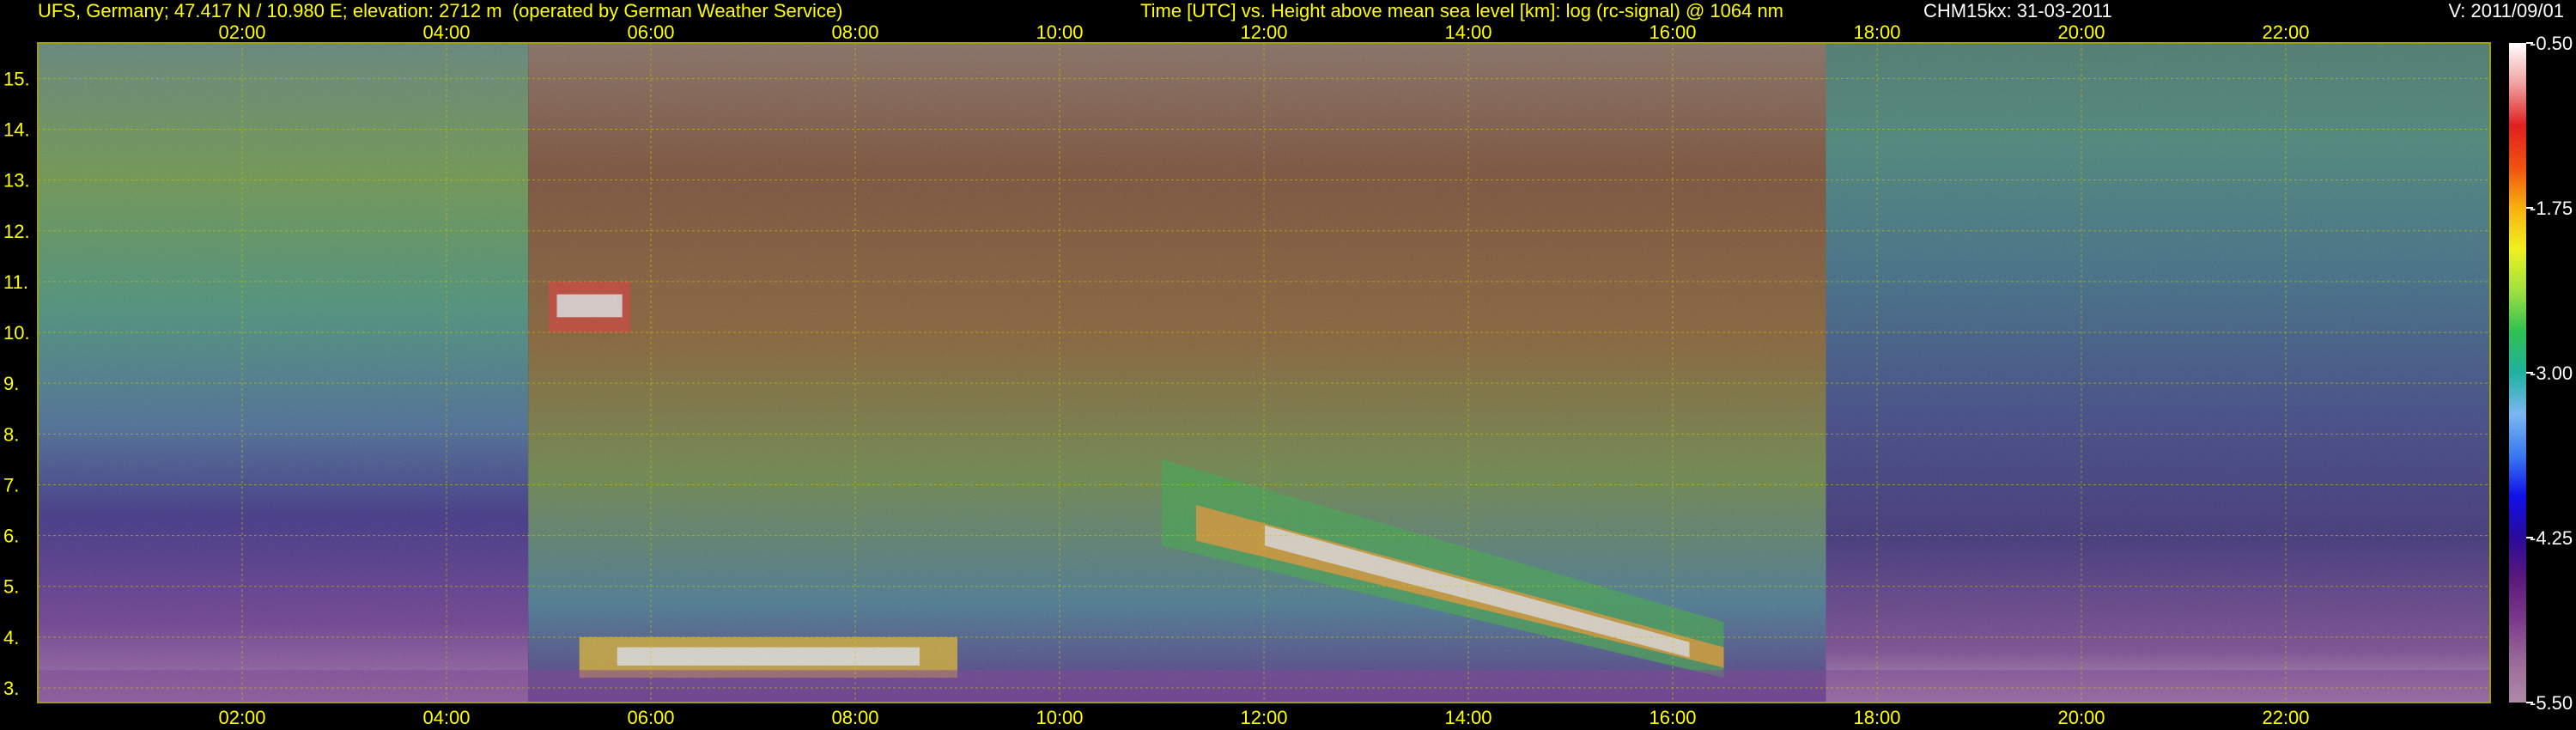 The width and height of the screenshot is (2576, 730). Describe the element at coordinates (2517, 373) in the screenshot. I see `colorbar-scale` at that location.